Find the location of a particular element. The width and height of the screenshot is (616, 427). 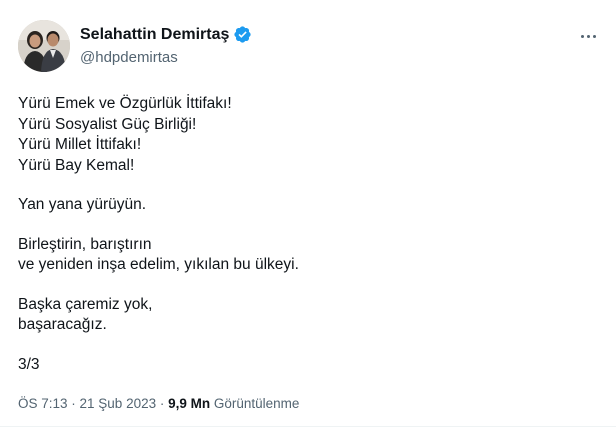

author-name-row: Selahattin Demirtaş is located at coordinates (166, 34).